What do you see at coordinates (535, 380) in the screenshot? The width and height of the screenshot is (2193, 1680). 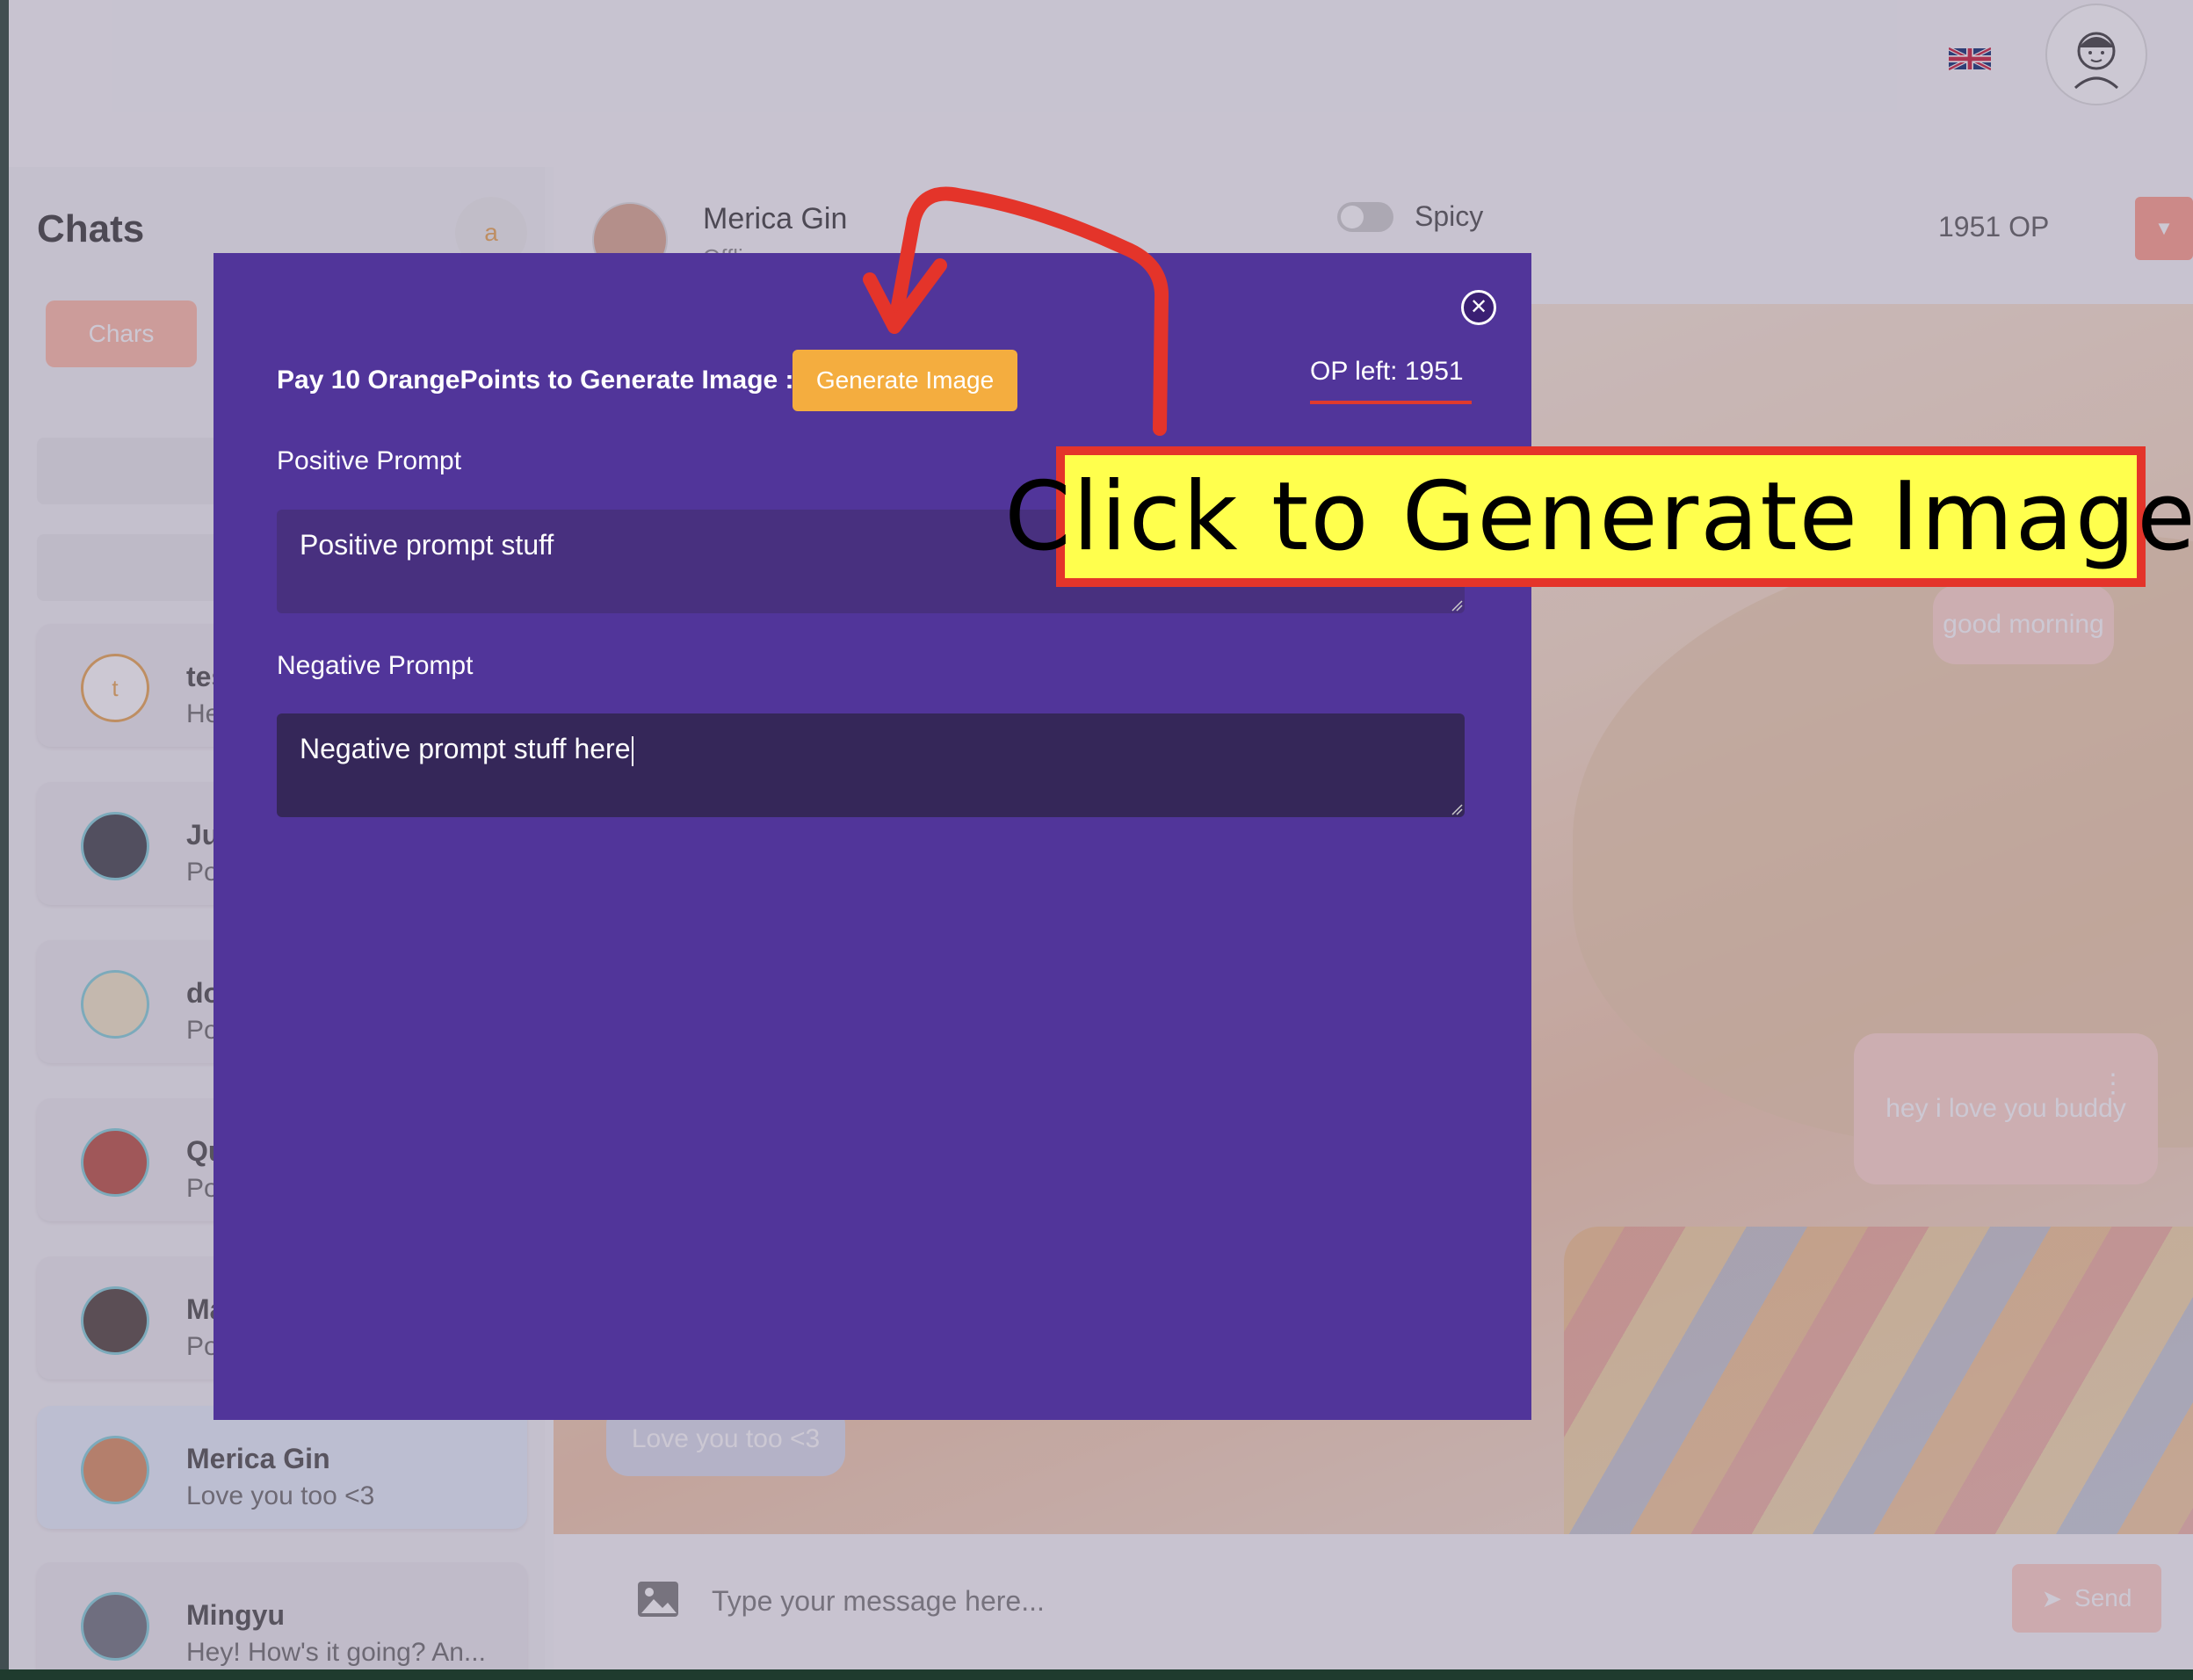 I see `pay-label: Pay 10 OrangePoints to Generate Image :` at bounding box center [535, 380].